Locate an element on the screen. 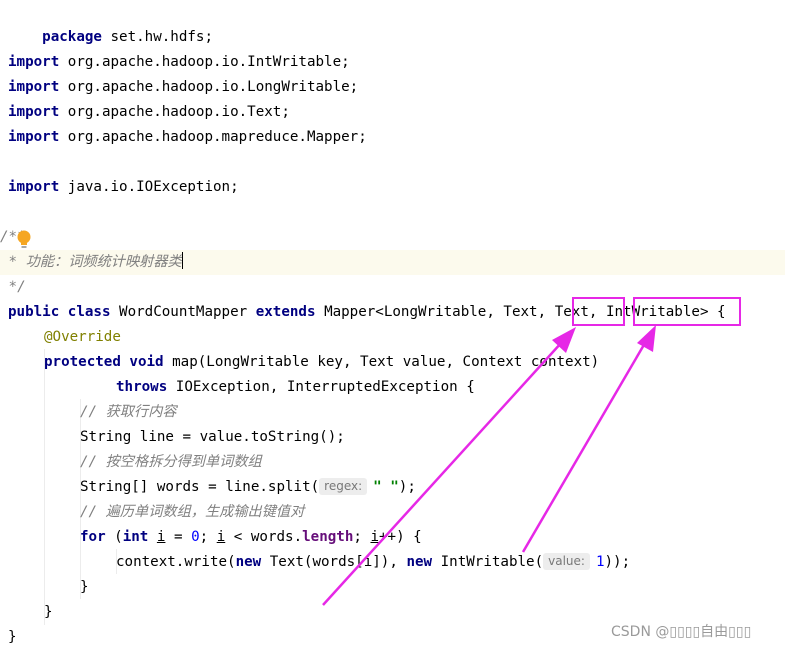  arrow-to-intwritable is located at coordinates (584, 447).